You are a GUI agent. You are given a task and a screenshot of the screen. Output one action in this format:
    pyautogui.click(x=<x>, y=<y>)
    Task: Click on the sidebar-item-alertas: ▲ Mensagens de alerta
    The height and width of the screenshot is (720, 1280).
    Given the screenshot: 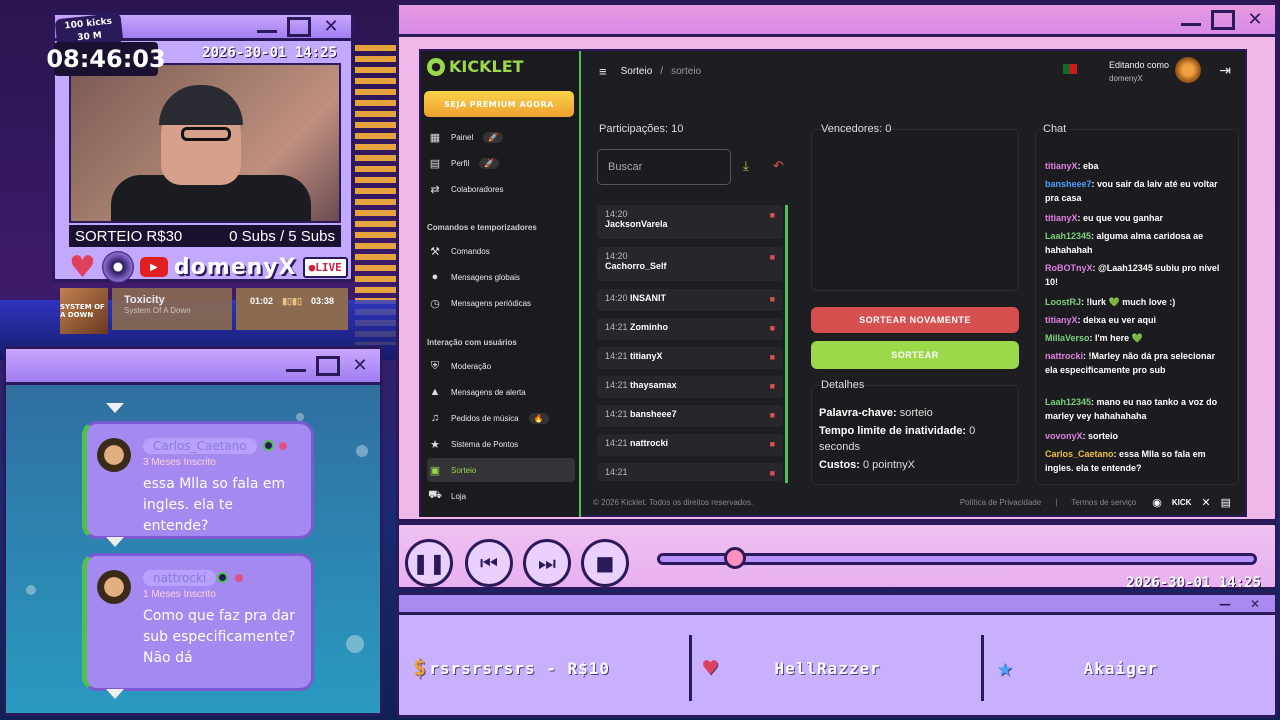 What is the action you would take?
    pyautogui.click(x=501, y=392)
    